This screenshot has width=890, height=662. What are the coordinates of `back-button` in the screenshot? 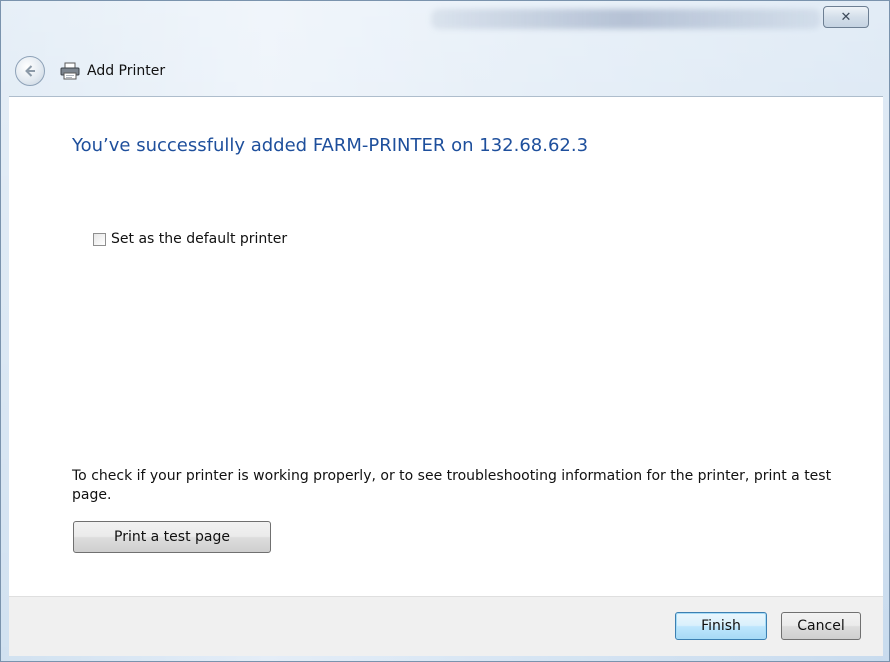 It's located at (30, 71).